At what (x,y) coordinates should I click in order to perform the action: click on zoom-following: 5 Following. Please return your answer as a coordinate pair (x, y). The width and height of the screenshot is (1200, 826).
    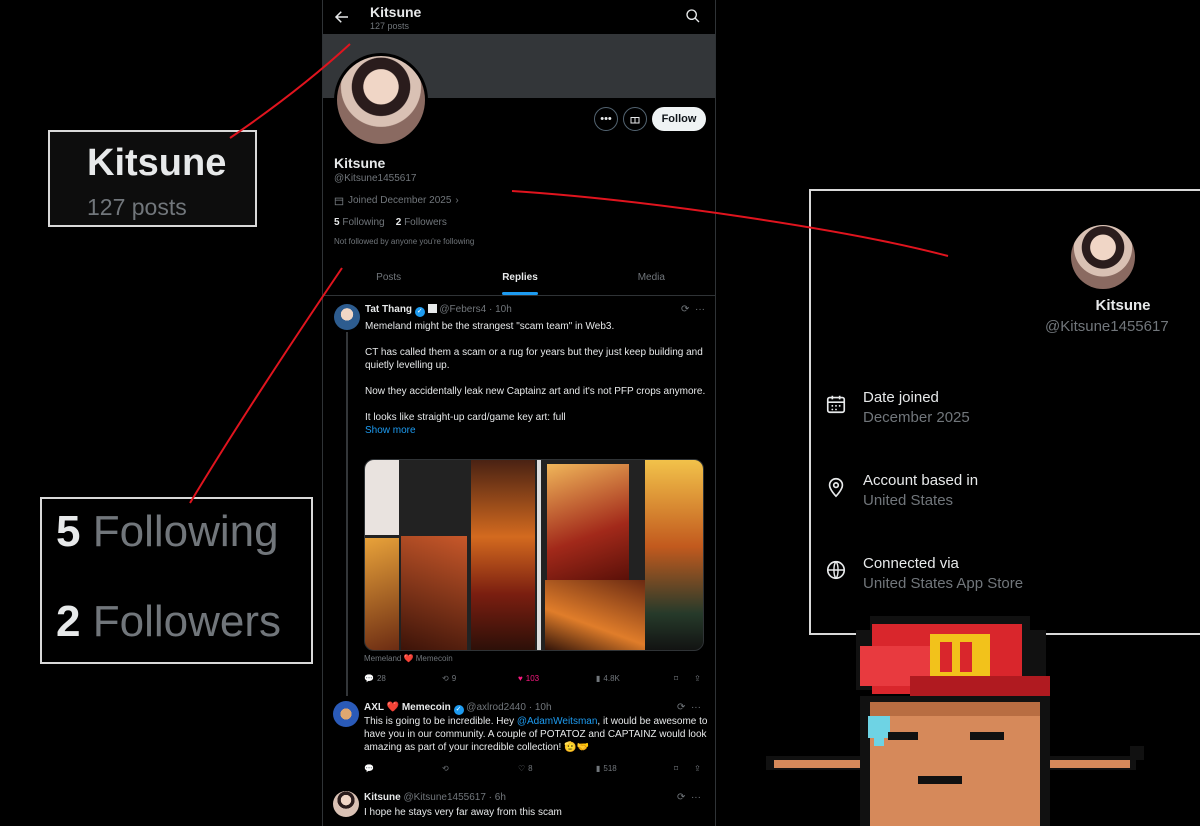
    Looking at the image, I should click on (167, 531).